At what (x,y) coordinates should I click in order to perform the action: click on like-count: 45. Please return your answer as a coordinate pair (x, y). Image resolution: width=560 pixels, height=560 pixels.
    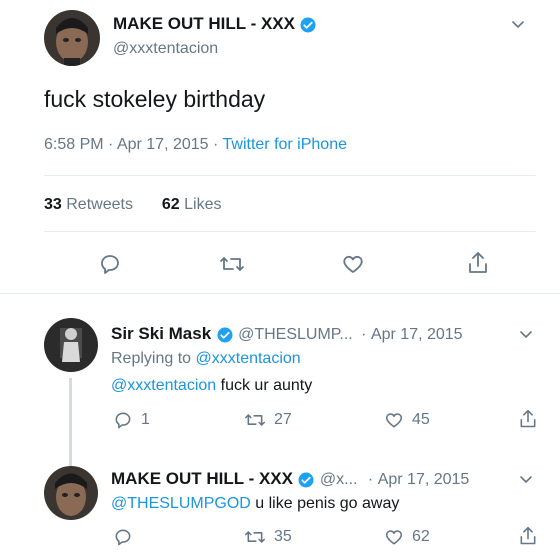
    Looking at the image, I should click on (421, 419).